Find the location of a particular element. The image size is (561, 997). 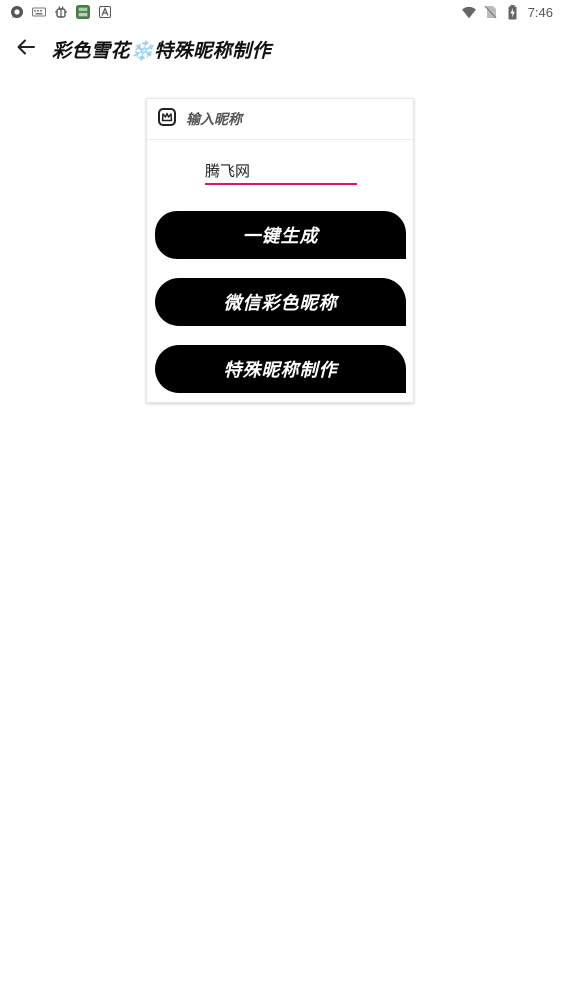

back-button is located at coordinates (26, 49).